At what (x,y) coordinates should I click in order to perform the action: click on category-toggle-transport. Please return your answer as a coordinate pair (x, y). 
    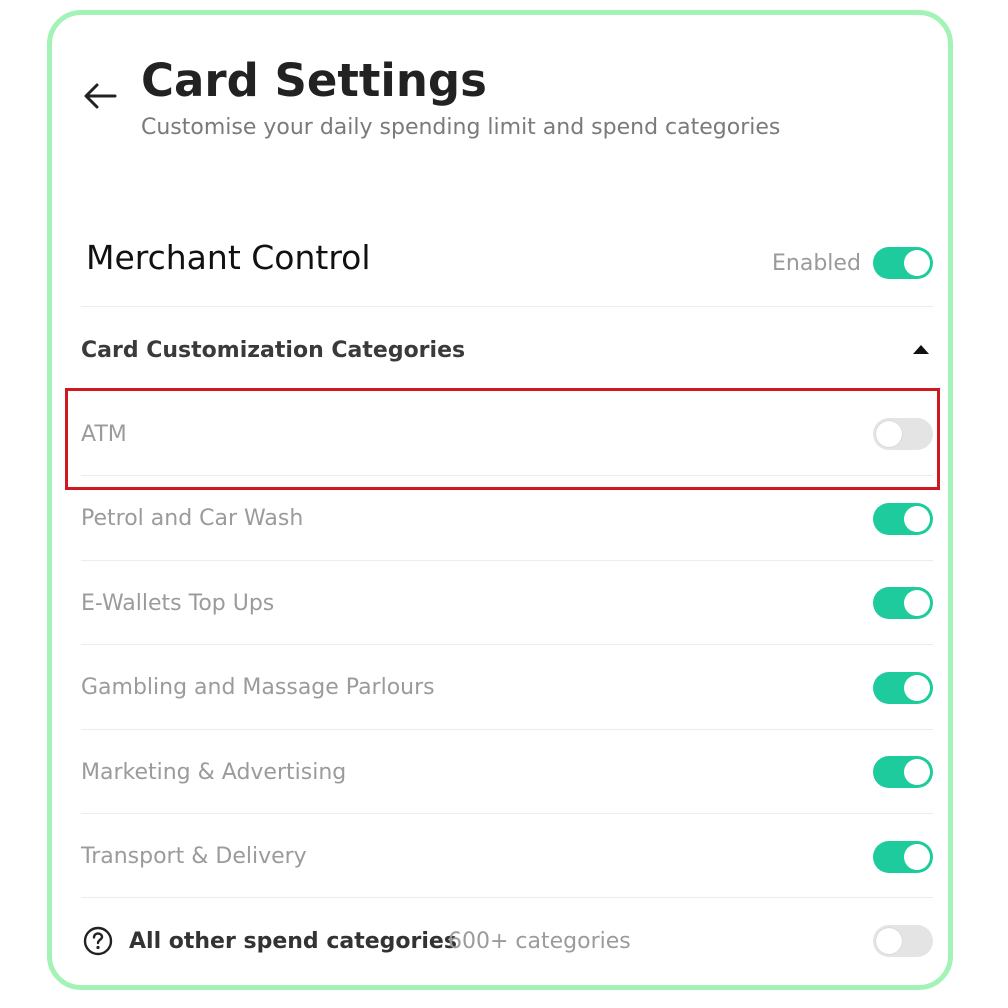
    Looking at the image, I should click on (903, 857).